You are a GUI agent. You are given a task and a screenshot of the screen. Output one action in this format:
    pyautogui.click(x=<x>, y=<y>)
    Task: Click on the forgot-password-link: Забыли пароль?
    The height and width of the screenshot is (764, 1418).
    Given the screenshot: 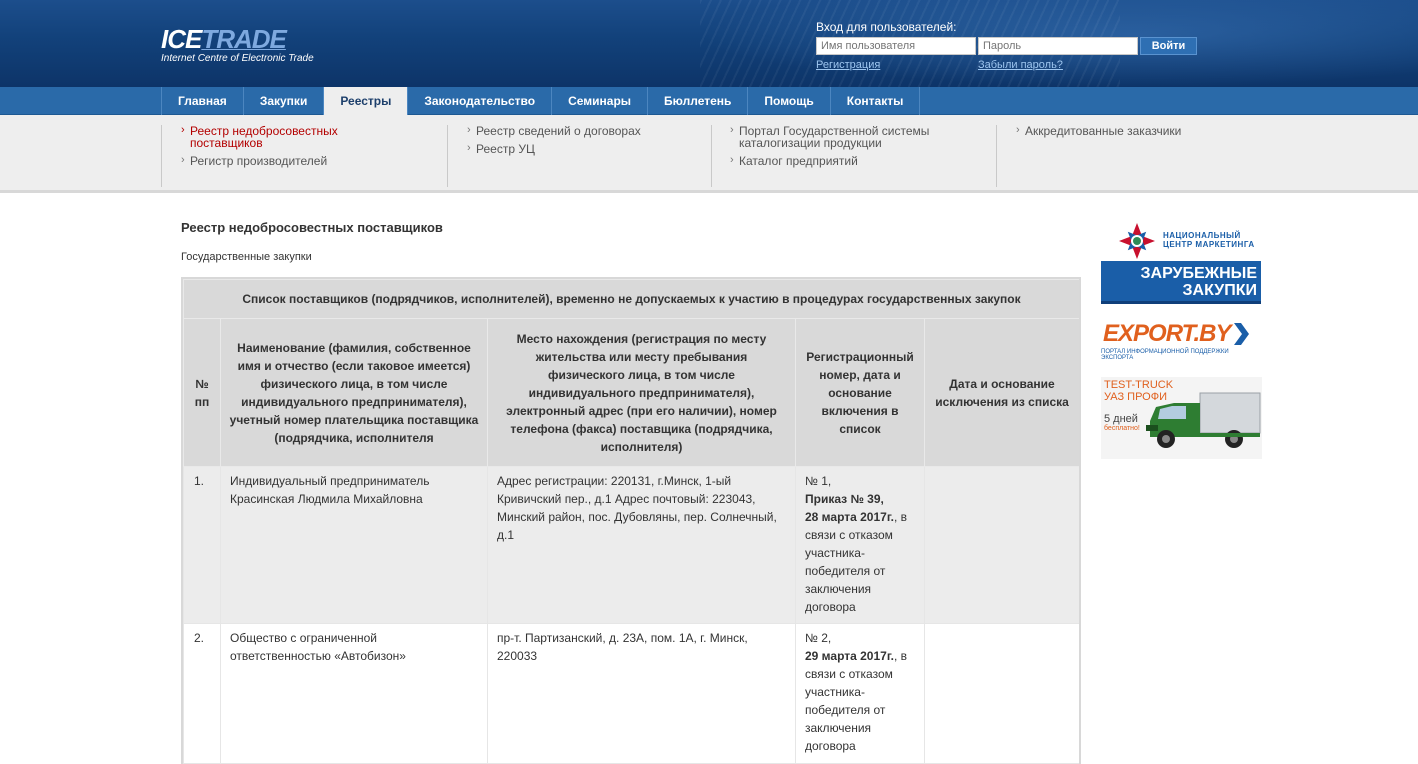 What is the action you would take?
    pyautogui.click(x=1020, y=65)
    